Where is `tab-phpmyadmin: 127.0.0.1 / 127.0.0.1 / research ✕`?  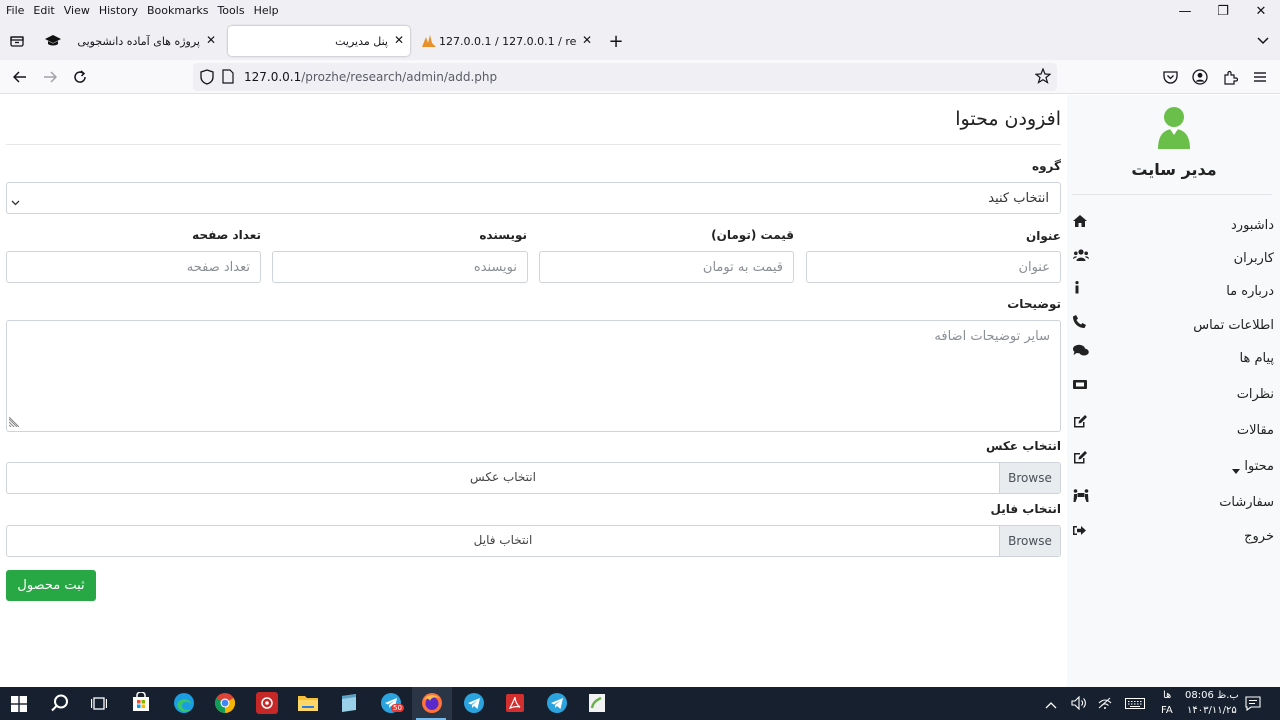
tab-phpmyadmin: 127.0.0.1 / 127.0.0.1 / research ✕ is located at coordinates (507, 41).